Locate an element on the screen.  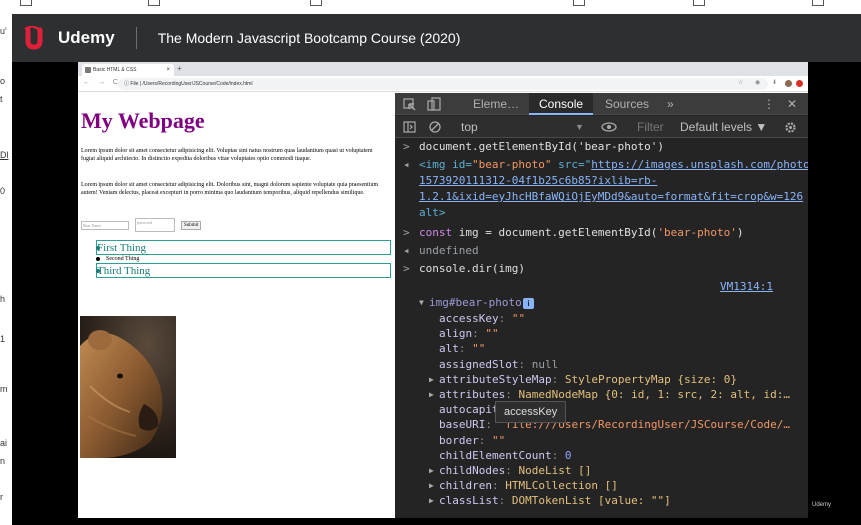
new-tab-button: + is located at coordinates (179, 69).